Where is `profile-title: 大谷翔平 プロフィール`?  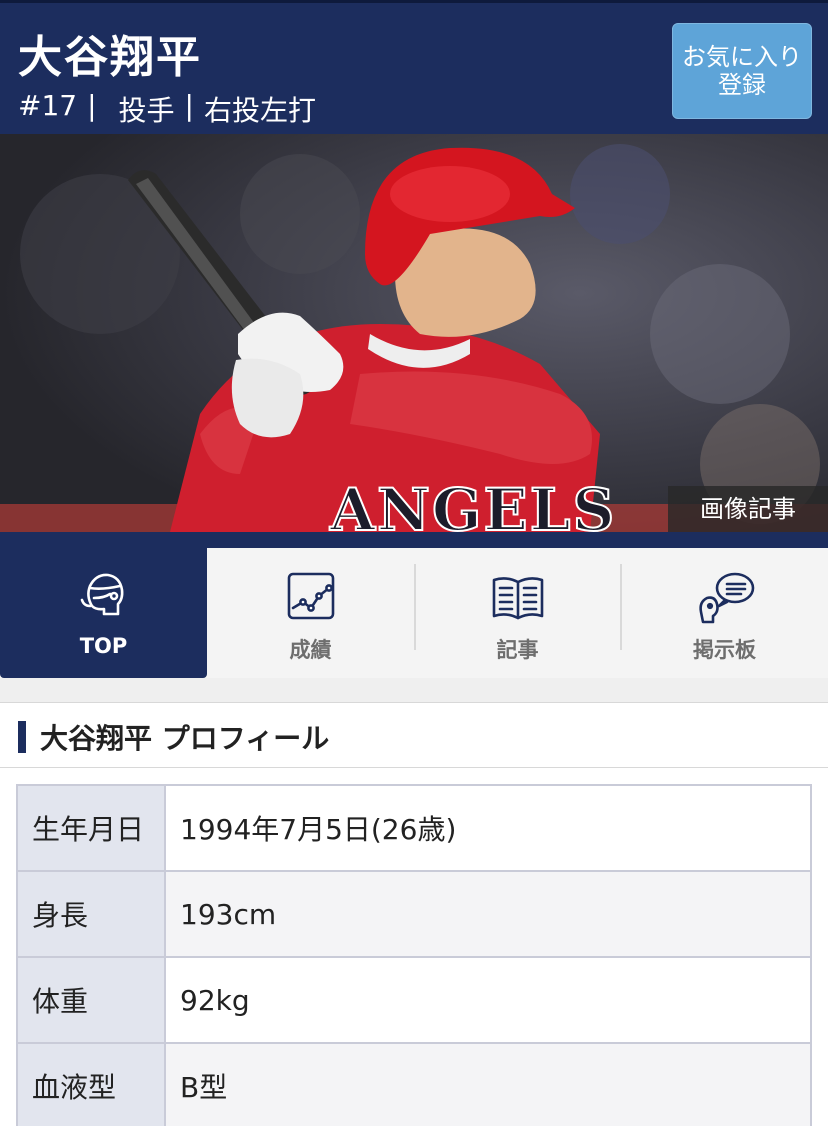
profile-title: 大谷翔平 プロフィール is located at coordinates (185, 738).